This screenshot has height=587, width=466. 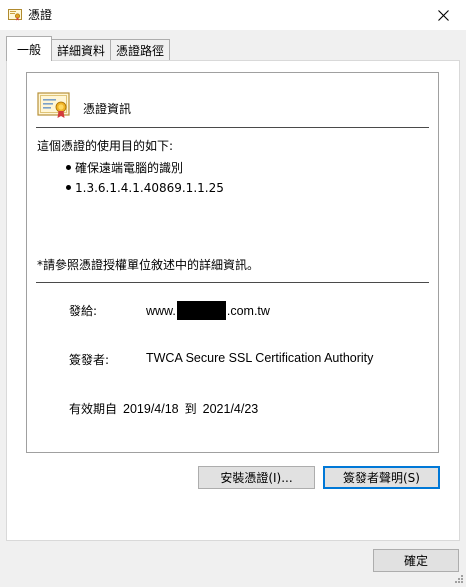 What do you see at coordinates (190, 409) in the screenshot?
I see `validity-to-label: 到` at bounding box center [190, 409].